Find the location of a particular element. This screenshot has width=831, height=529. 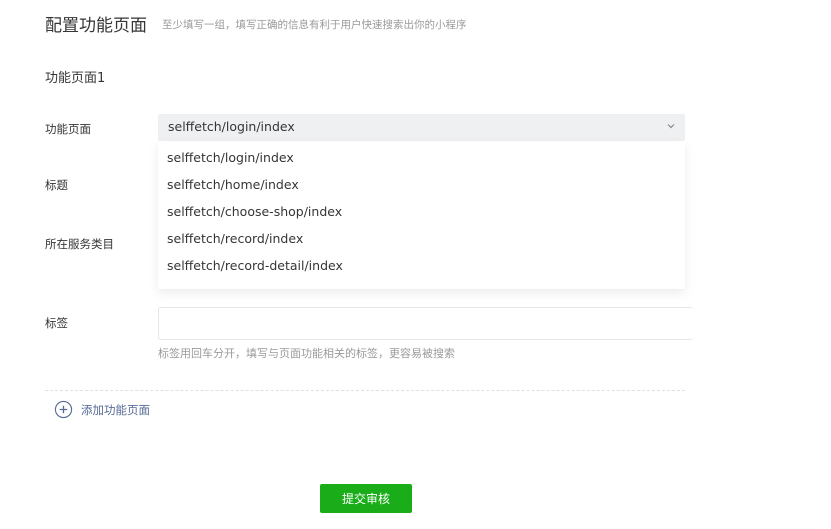

add-page-button: 添加功能页面 is located at coordinates (102, 409).